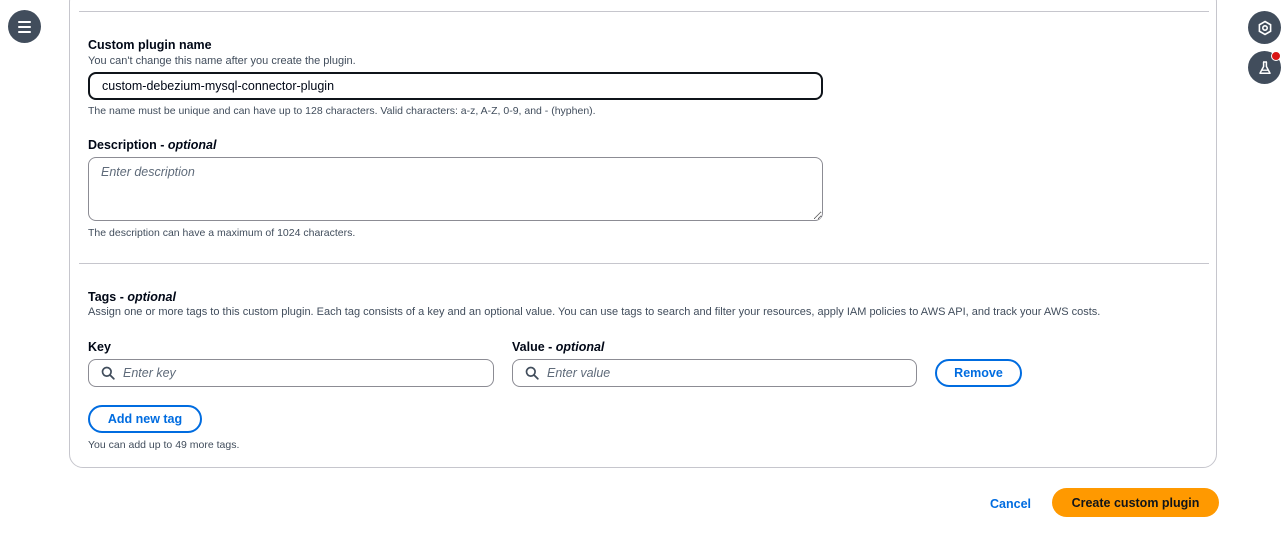 This screenshot has height=537, width=1288. What do you see at coordinates (644, 11) in the screenshot?
I see `top-divider` at bounding box center [644, 11].